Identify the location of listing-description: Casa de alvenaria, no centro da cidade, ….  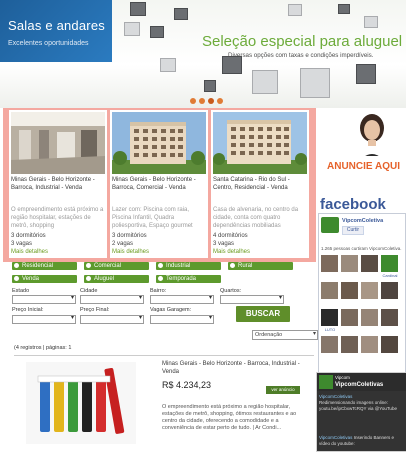
(256, 218).